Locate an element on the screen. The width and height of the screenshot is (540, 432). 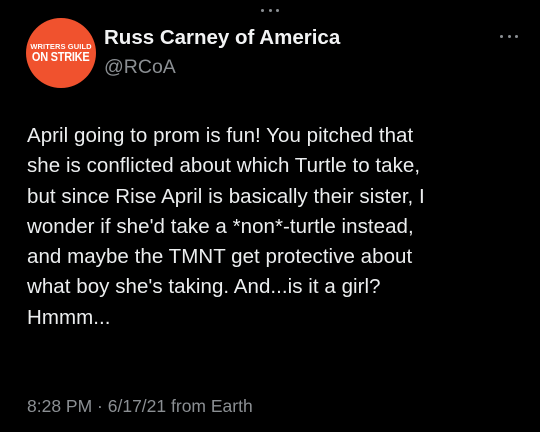
tweet-meta: 8:28 PM · 6/17/21 from Earth is located at coordinates (140, 406).